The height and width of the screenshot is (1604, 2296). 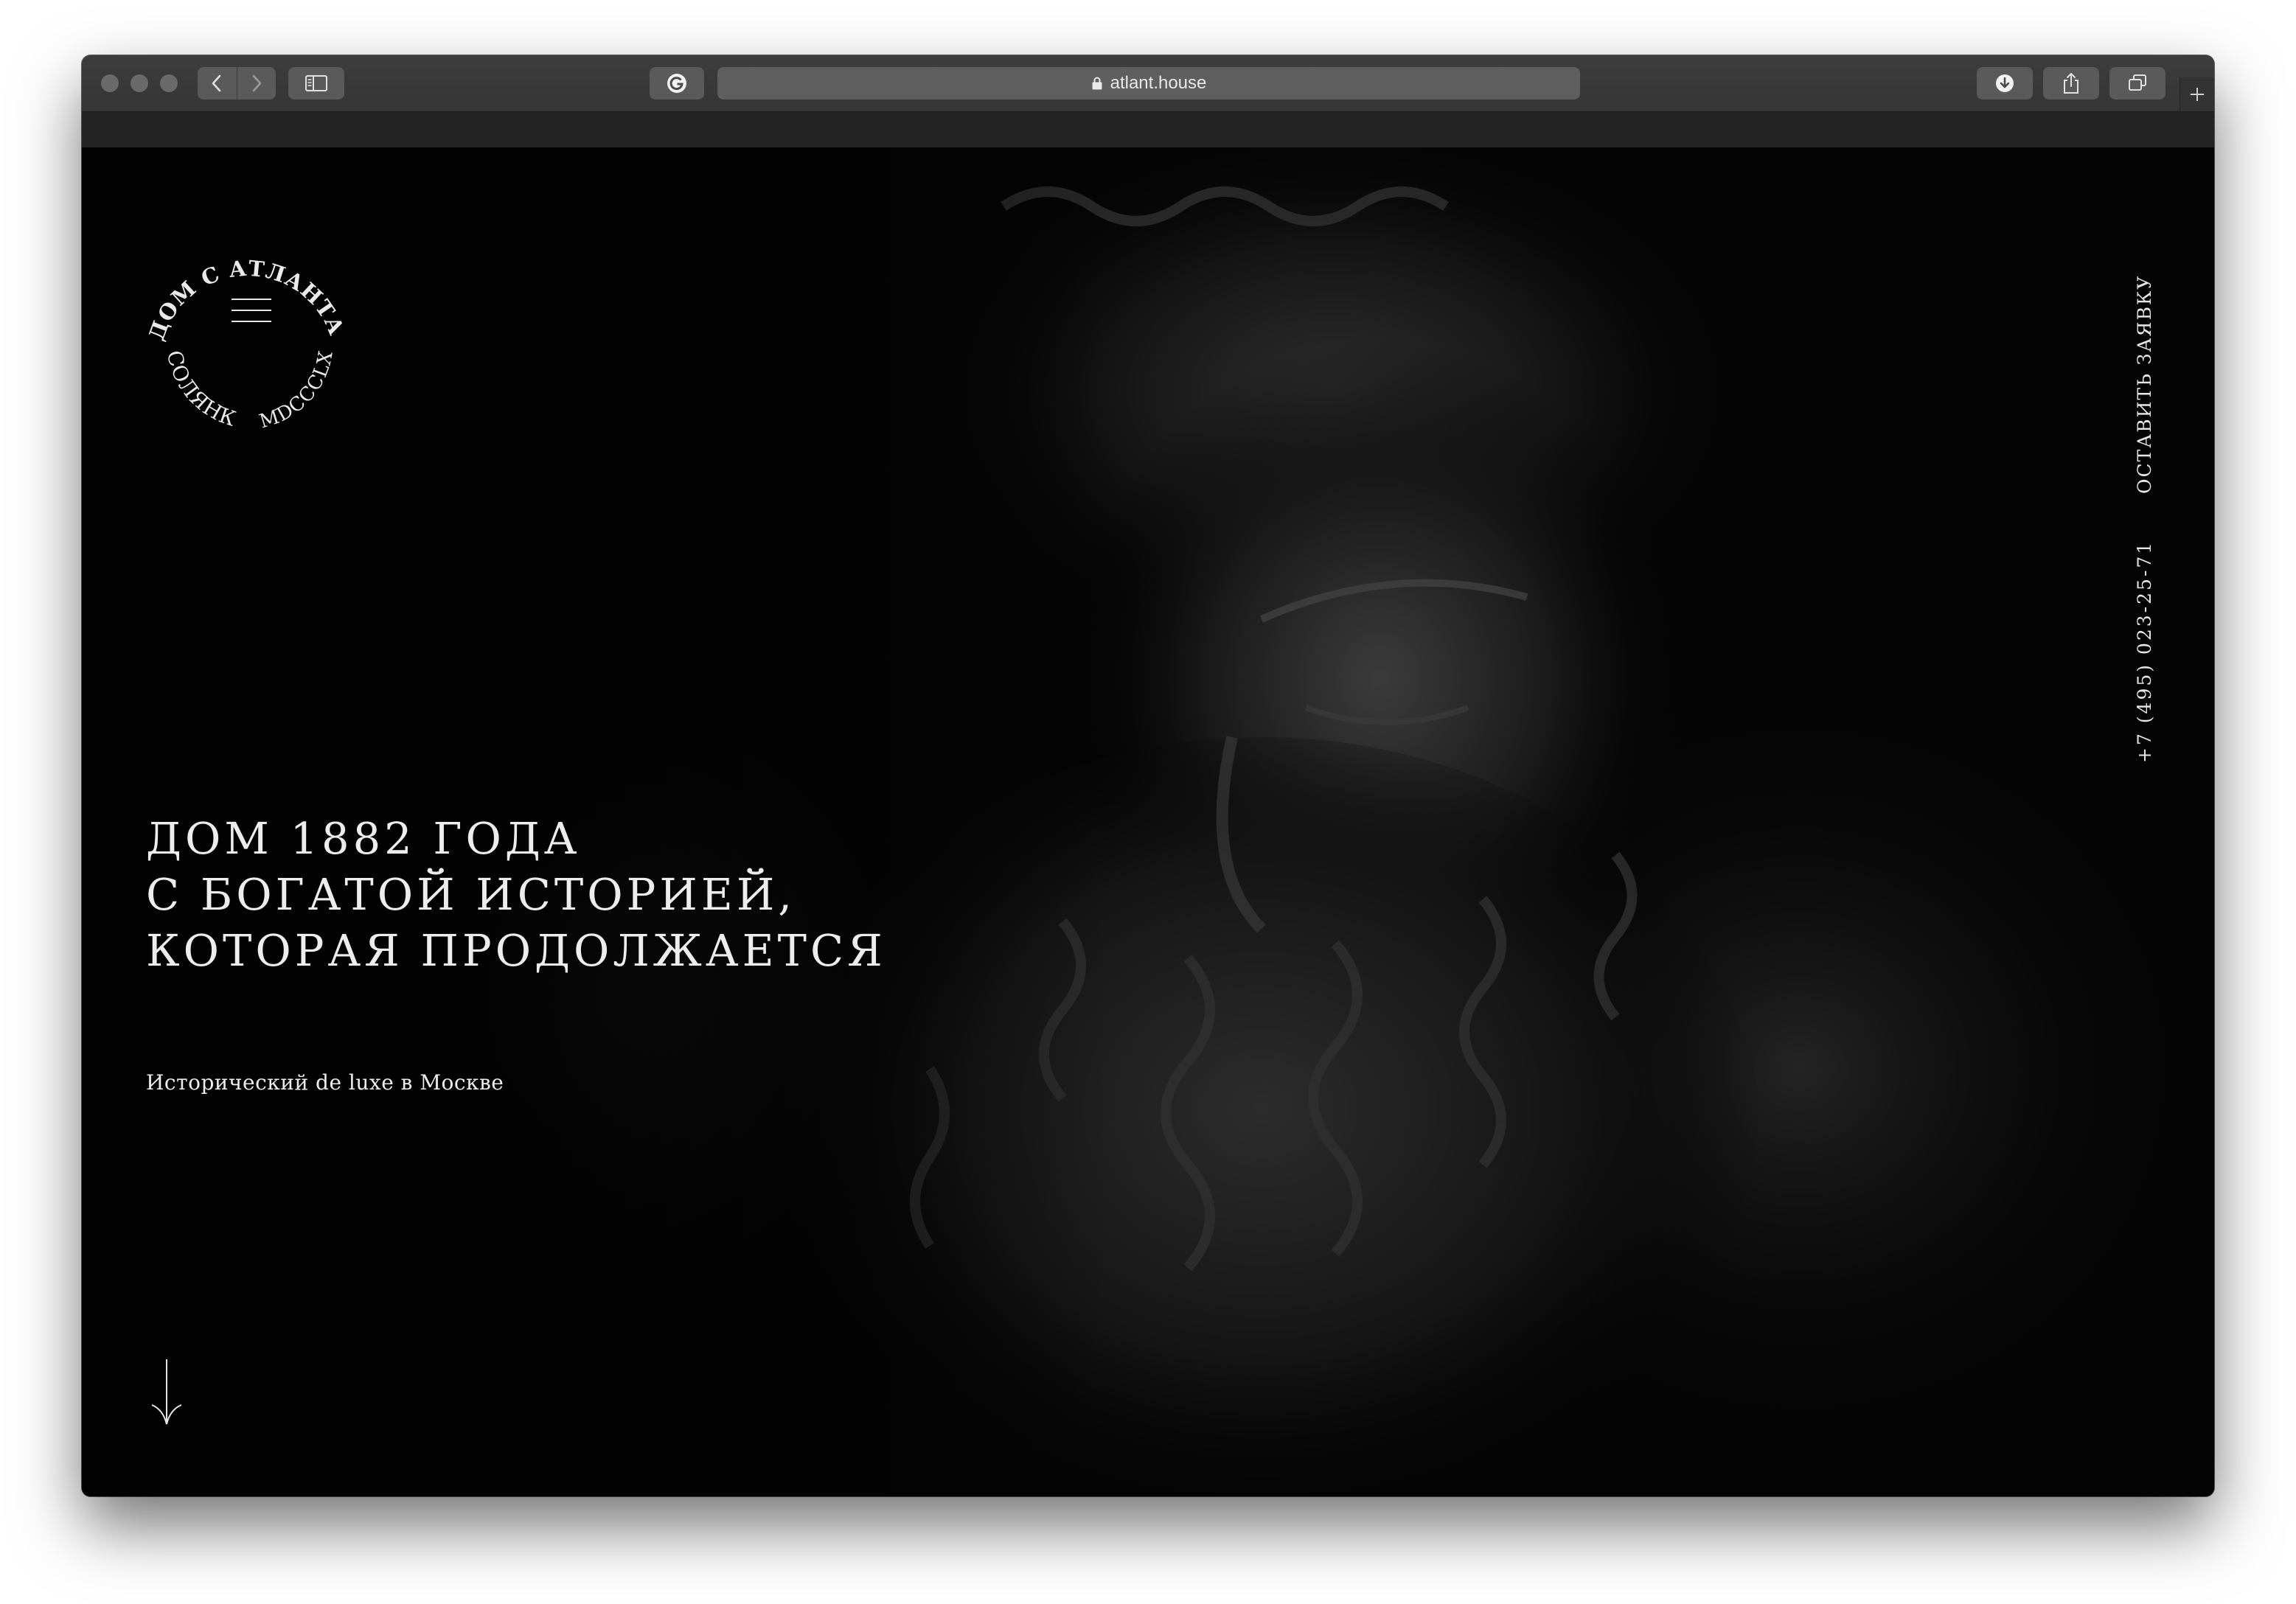 I want to click on address-bar: atlant.house, so click(x=1148, y=84).